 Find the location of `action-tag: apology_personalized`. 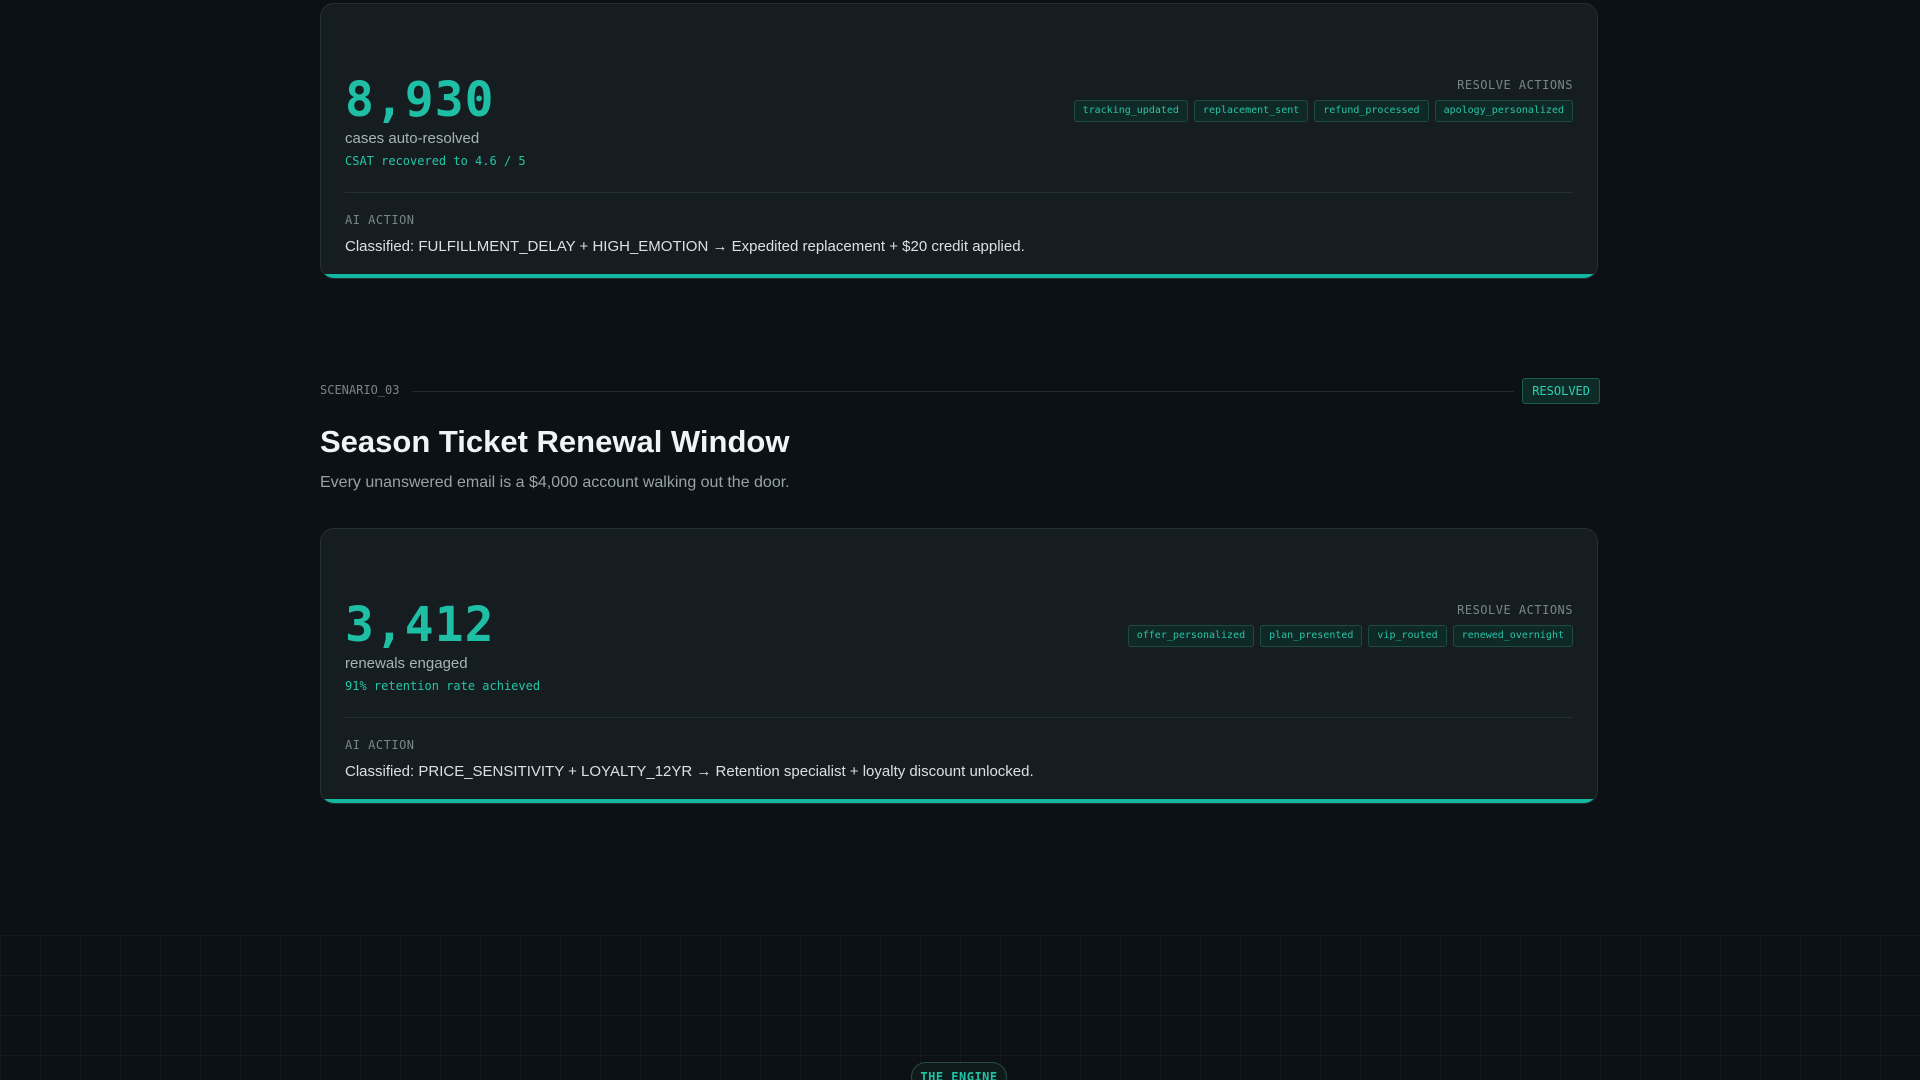

action-tag: apology_personalized is located at coordinates (1503, 111).